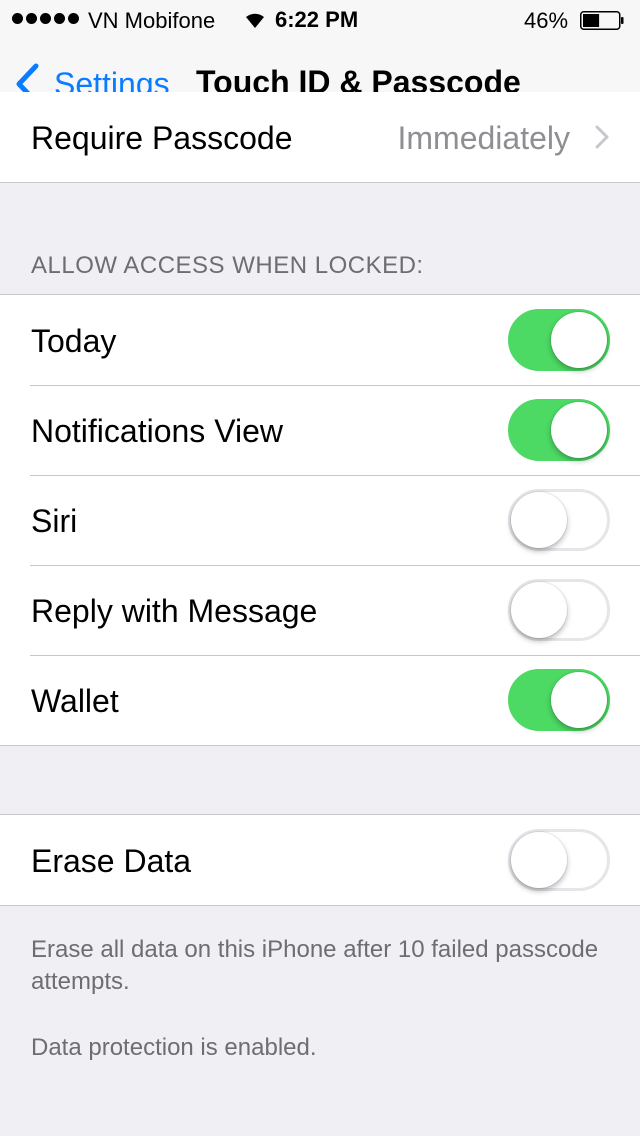 Image resolution: width=640 pixels, height=1136 pixels. What do you see at coordinates (227, 265) in the screenshot?
I see `allow-access-header: ALLOW ACCESS WHEN LOCKED:` at bounding box center [227, 265].